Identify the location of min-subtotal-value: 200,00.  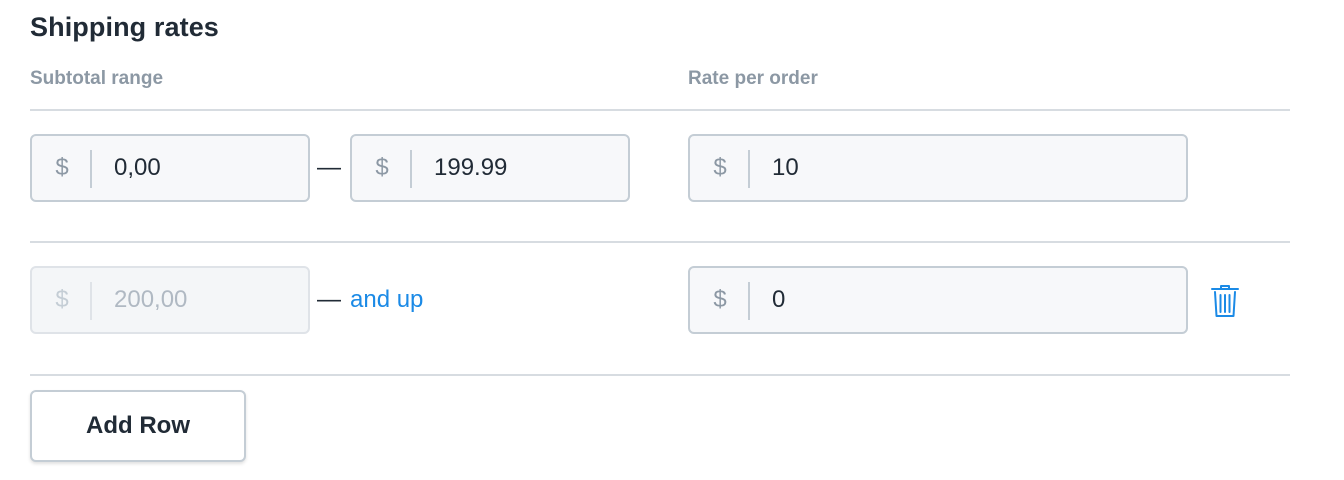
(151, 299).